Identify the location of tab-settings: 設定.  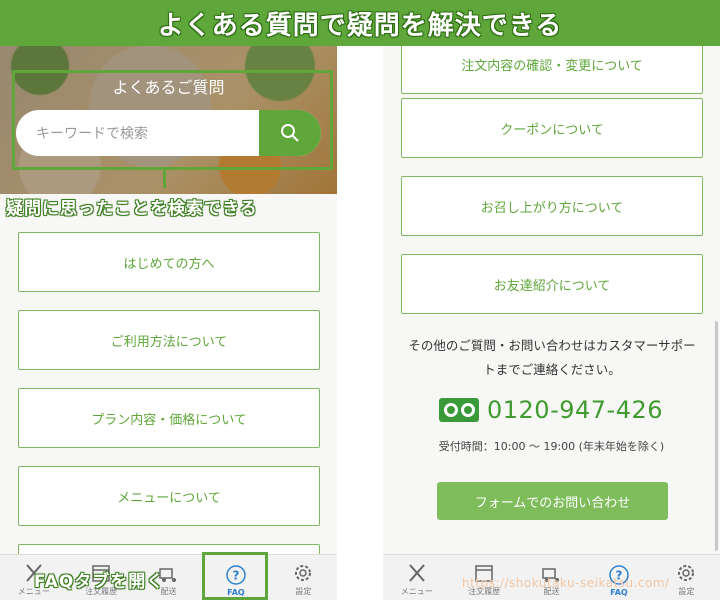
(303, 577).